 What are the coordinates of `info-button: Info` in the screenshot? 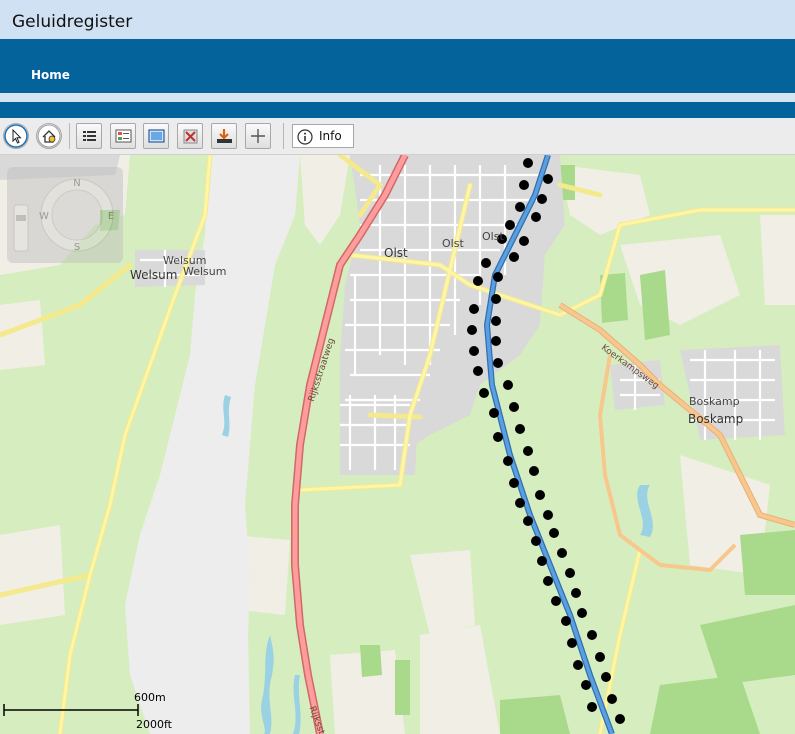 It's located at (323, 136).